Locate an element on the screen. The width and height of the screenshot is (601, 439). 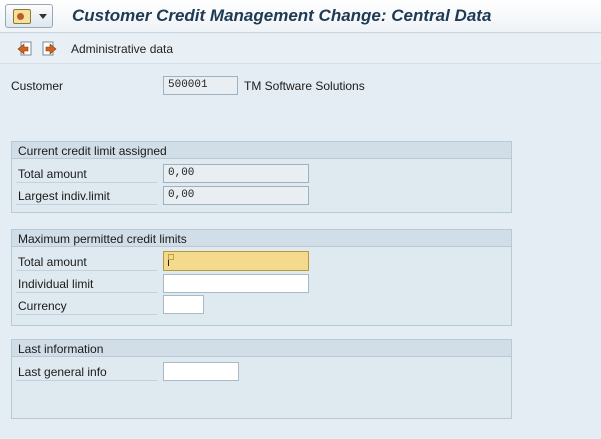
total-amount-label: Total amount is located at coordinates (52, 174).